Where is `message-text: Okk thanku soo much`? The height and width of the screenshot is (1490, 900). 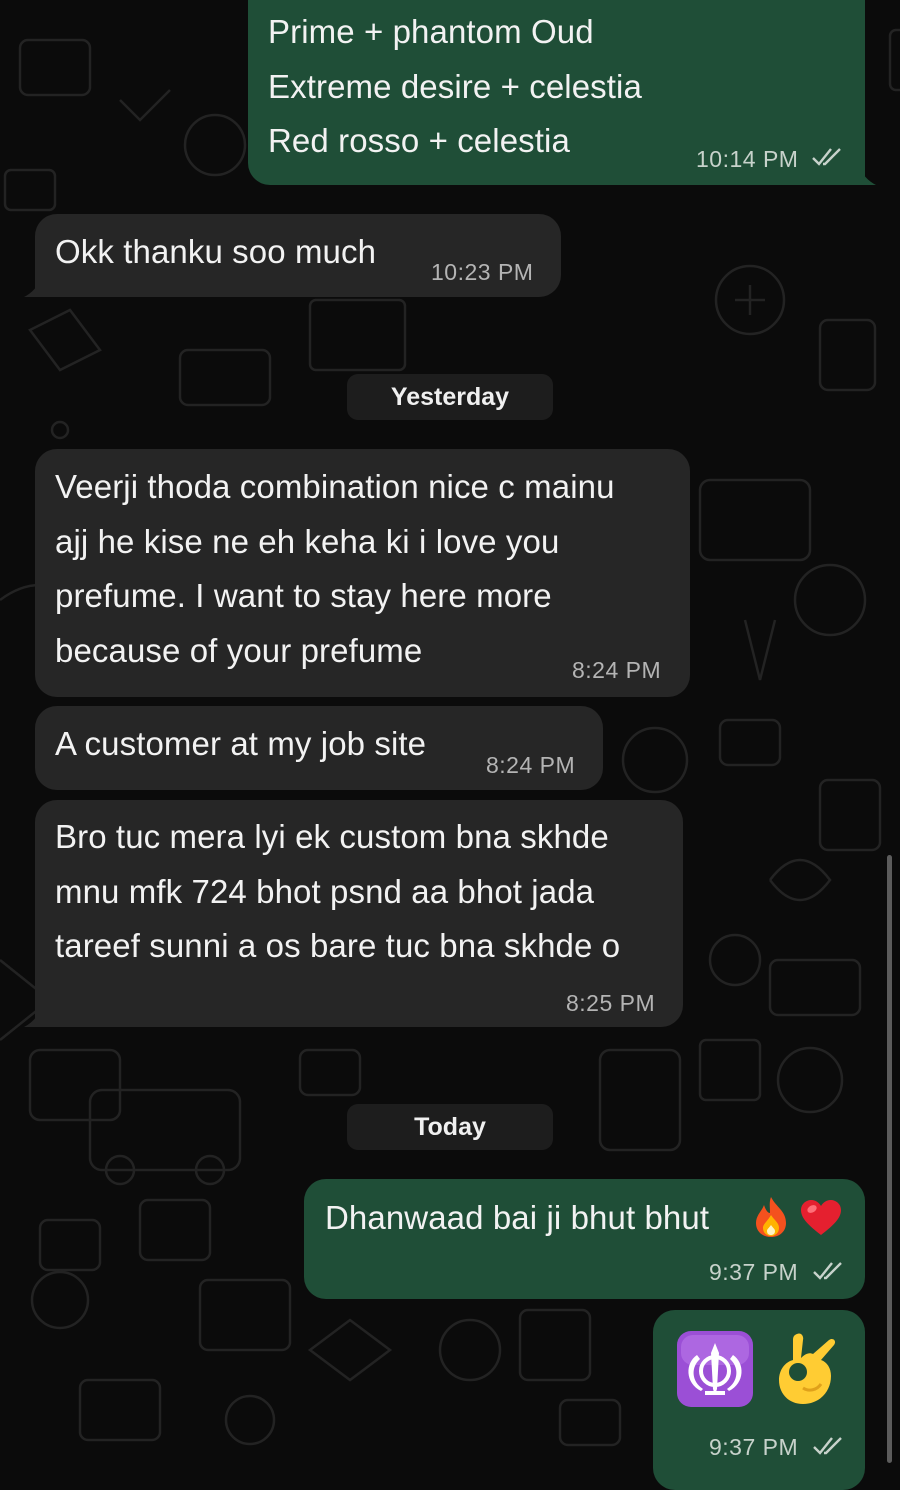
message-text: Okk thanku soo much is located at coordinates (216, 251).